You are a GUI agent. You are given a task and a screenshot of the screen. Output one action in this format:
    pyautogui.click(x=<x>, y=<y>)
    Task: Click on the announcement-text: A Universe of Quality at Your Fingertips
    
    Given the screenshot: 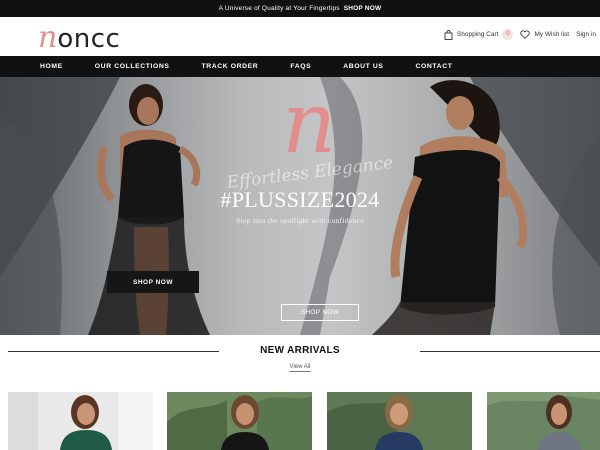 What is the action you would take?
    pyautogui.click(x=279, y=8)
    